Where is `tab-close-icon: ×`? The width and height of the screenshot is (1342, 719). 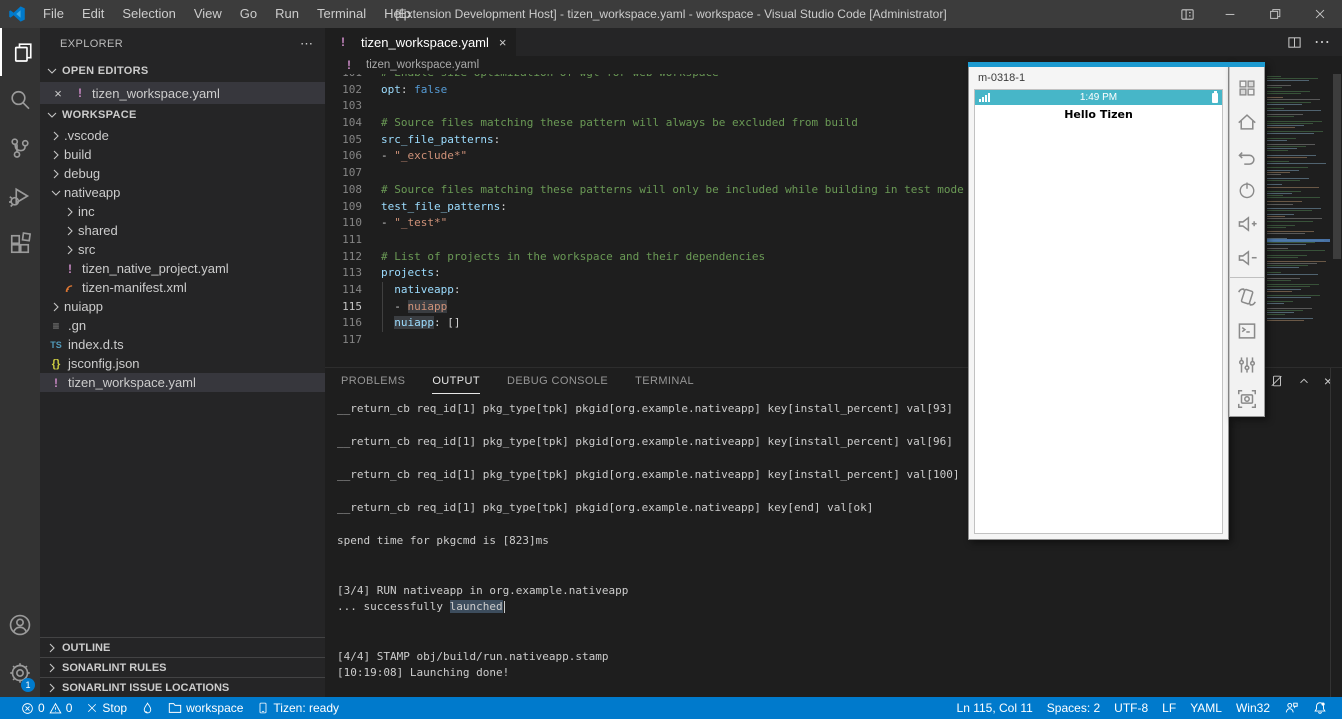 tab-close-icon: × is located at coordinates (503, 42).